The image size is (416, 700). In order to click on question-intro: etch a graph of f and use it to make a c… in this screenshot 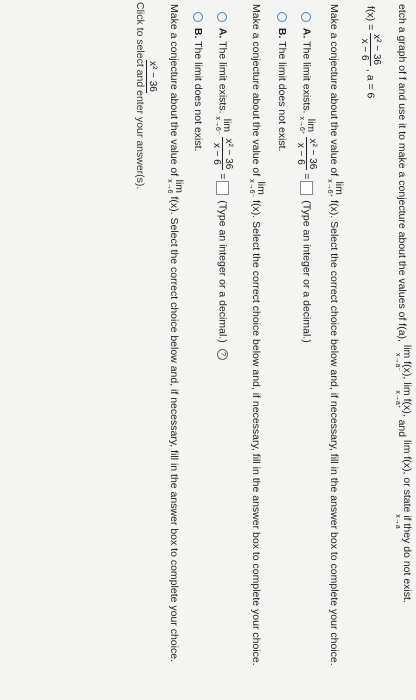, I will do `click(402, 303)`.